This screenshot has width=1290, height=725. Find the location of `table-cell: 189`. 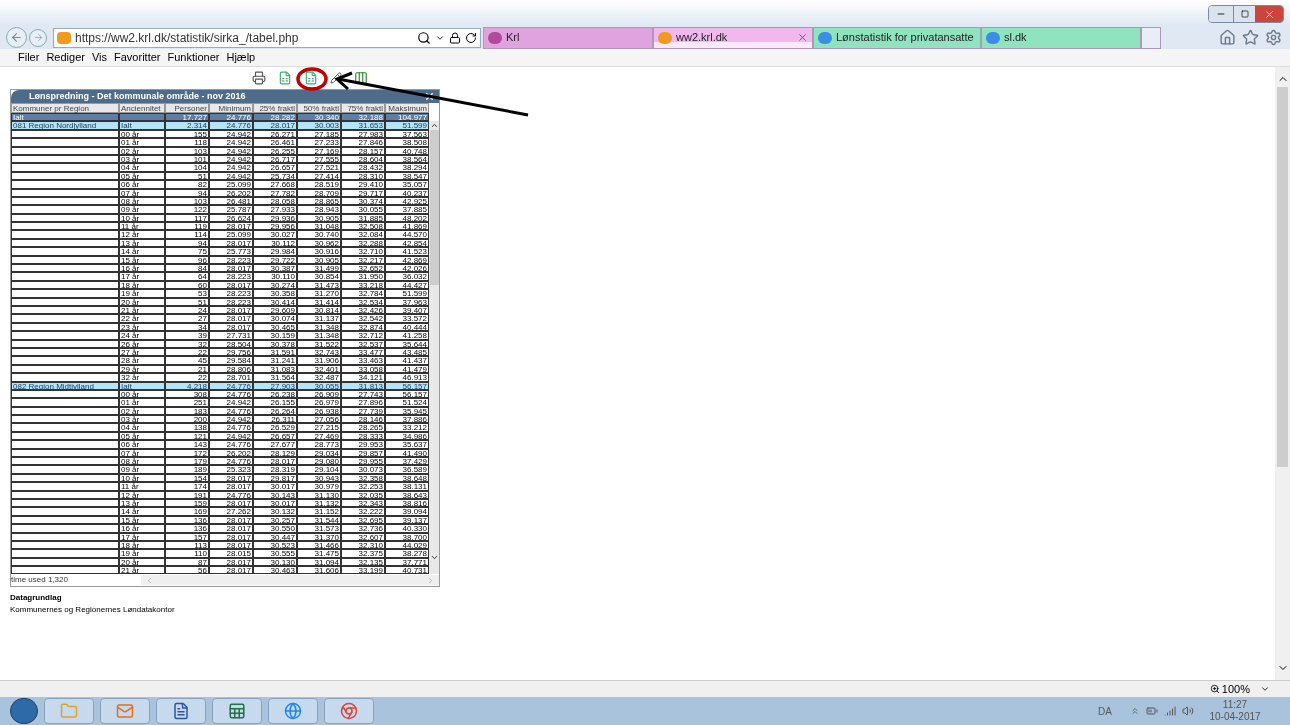

table-cell: 189 is located at coordinates (187, 469).